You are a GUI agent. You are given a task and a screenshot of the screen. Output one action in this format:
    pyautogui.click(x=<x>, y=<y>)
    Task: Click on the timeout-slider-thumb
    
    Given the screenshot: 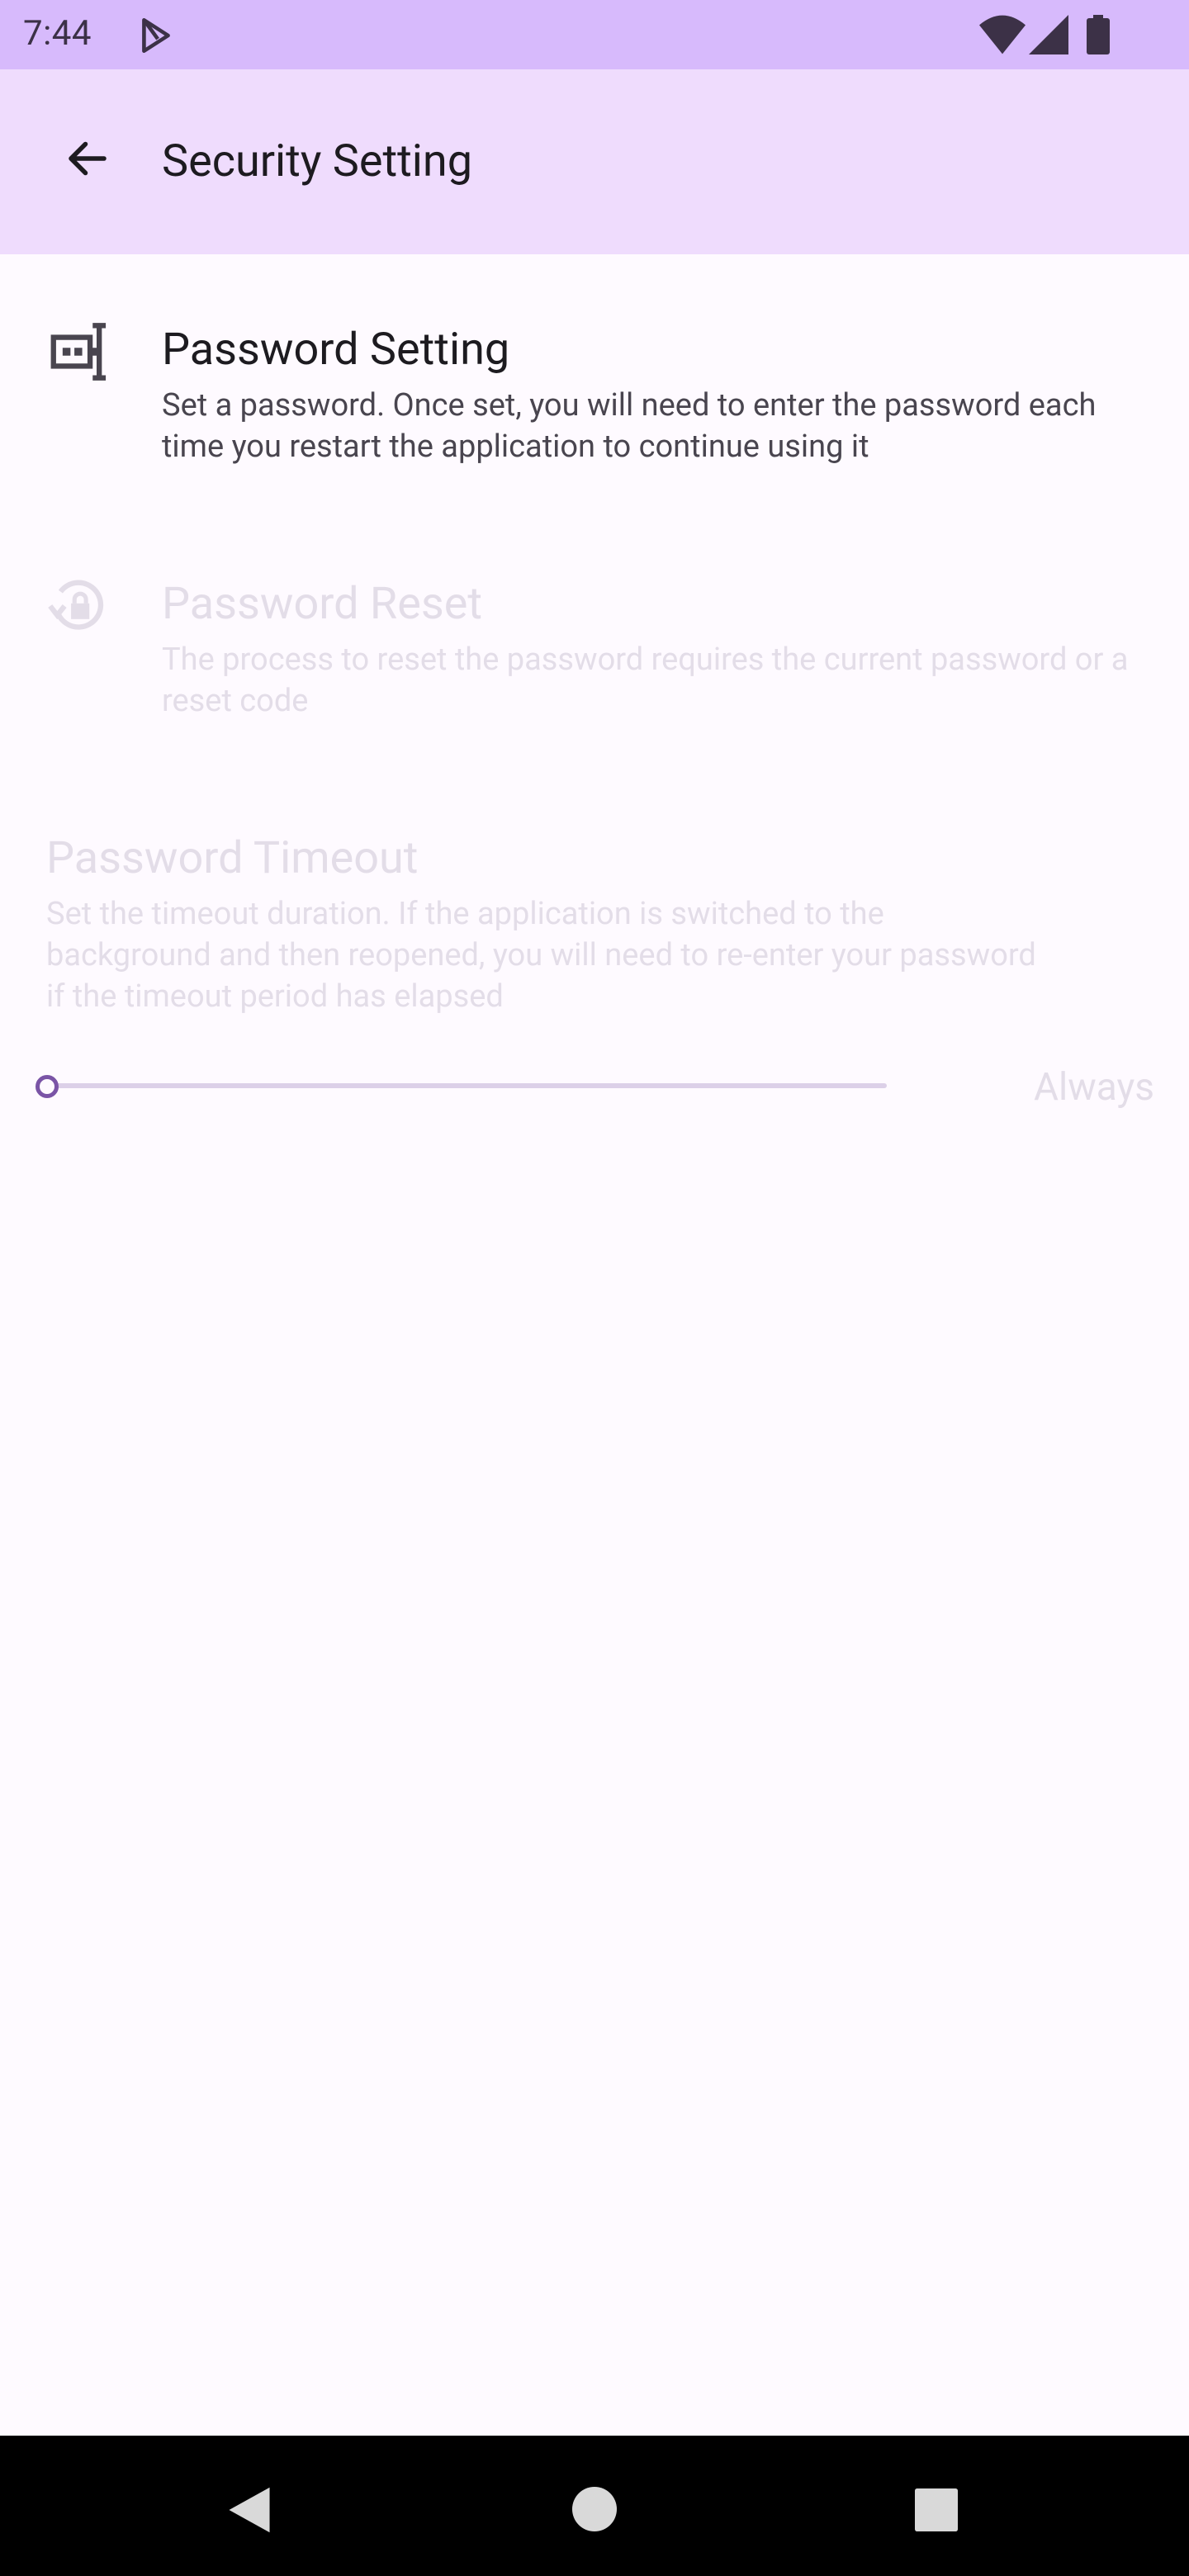 What is the action you would take?
    pyautogui.click(x=47, y=1086)
    